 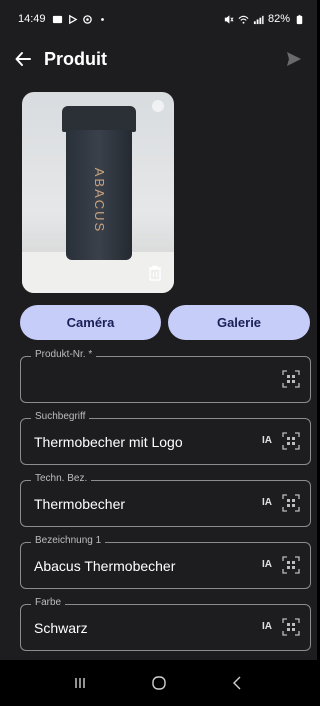 I want to click on field-value: Thermobecher, so click(x=80, y=504).